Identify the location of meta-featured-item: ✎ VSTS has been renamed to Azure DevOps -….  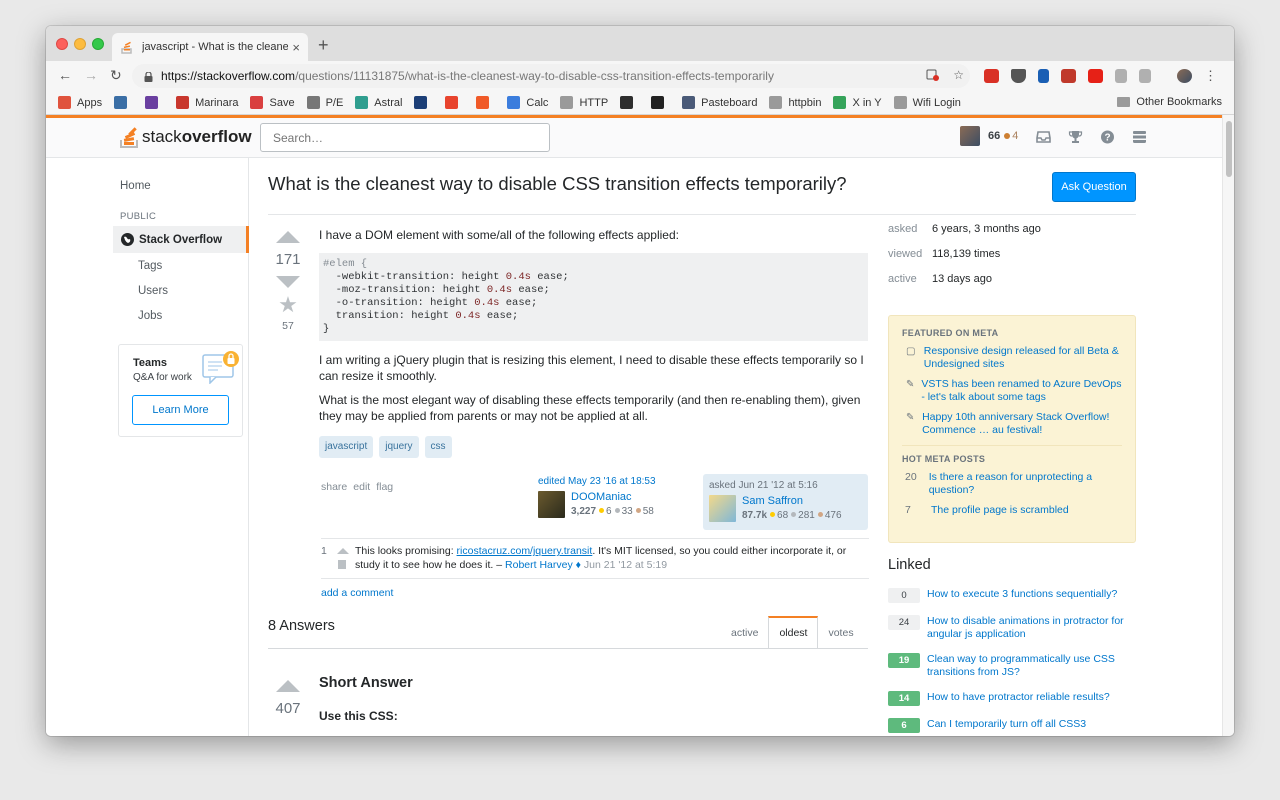
(1012, 391).